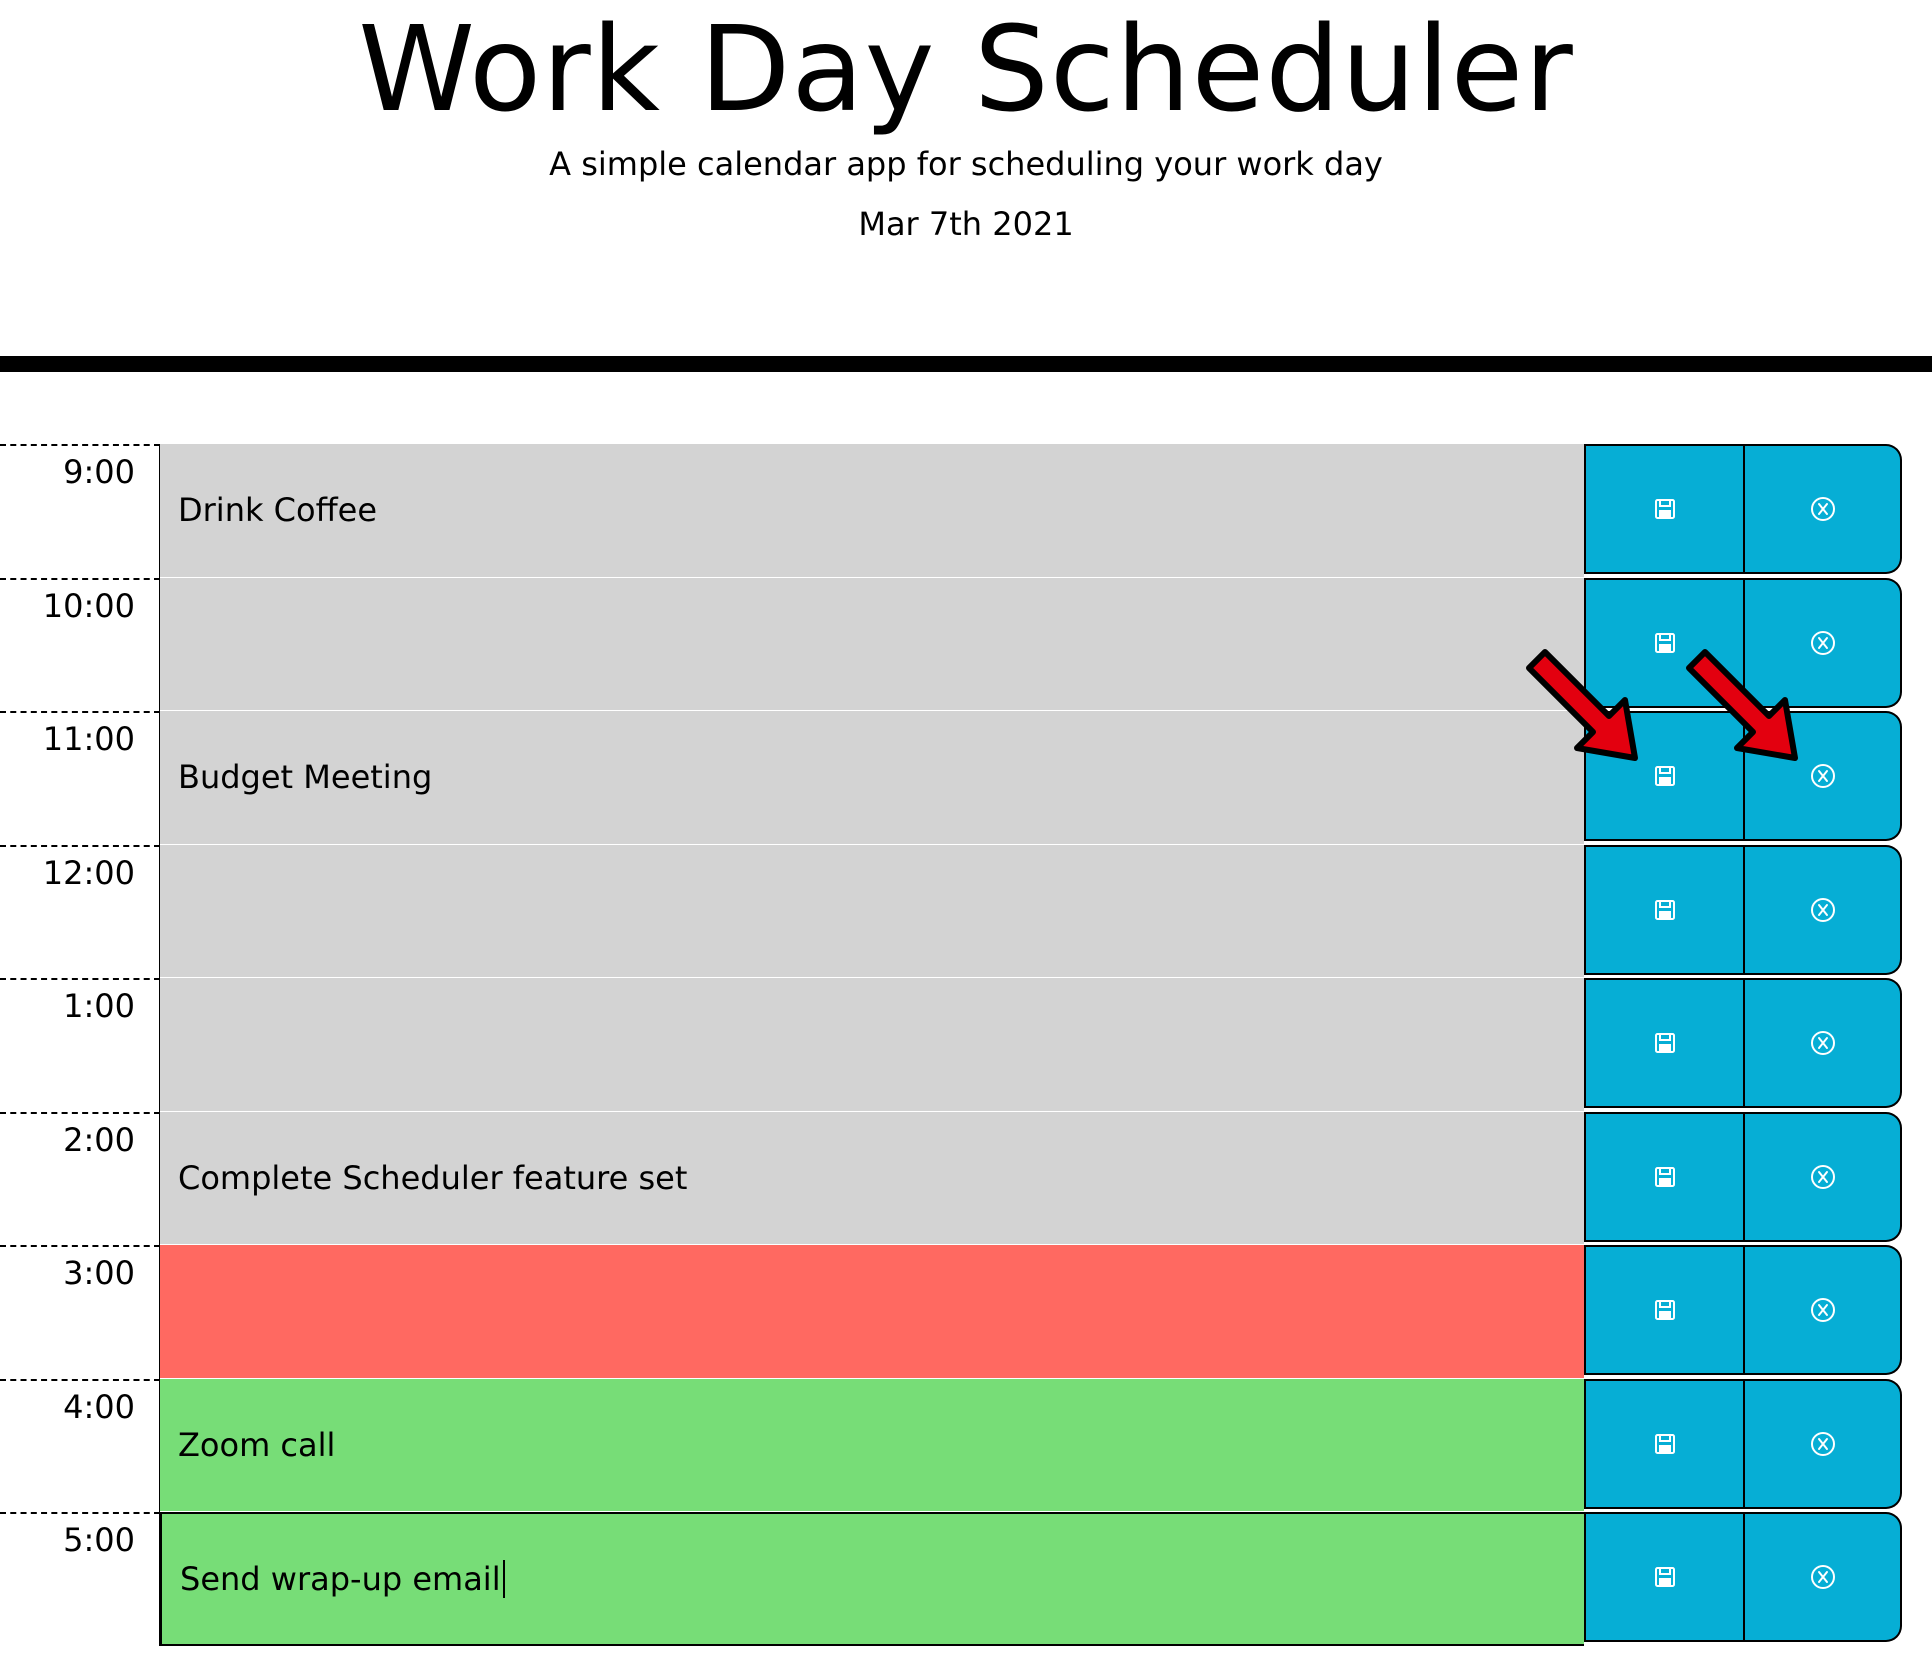  Describe the element at coordinates (872, 511) in the screenshot. I see `event-textarea: Drink Coffee` at that location.